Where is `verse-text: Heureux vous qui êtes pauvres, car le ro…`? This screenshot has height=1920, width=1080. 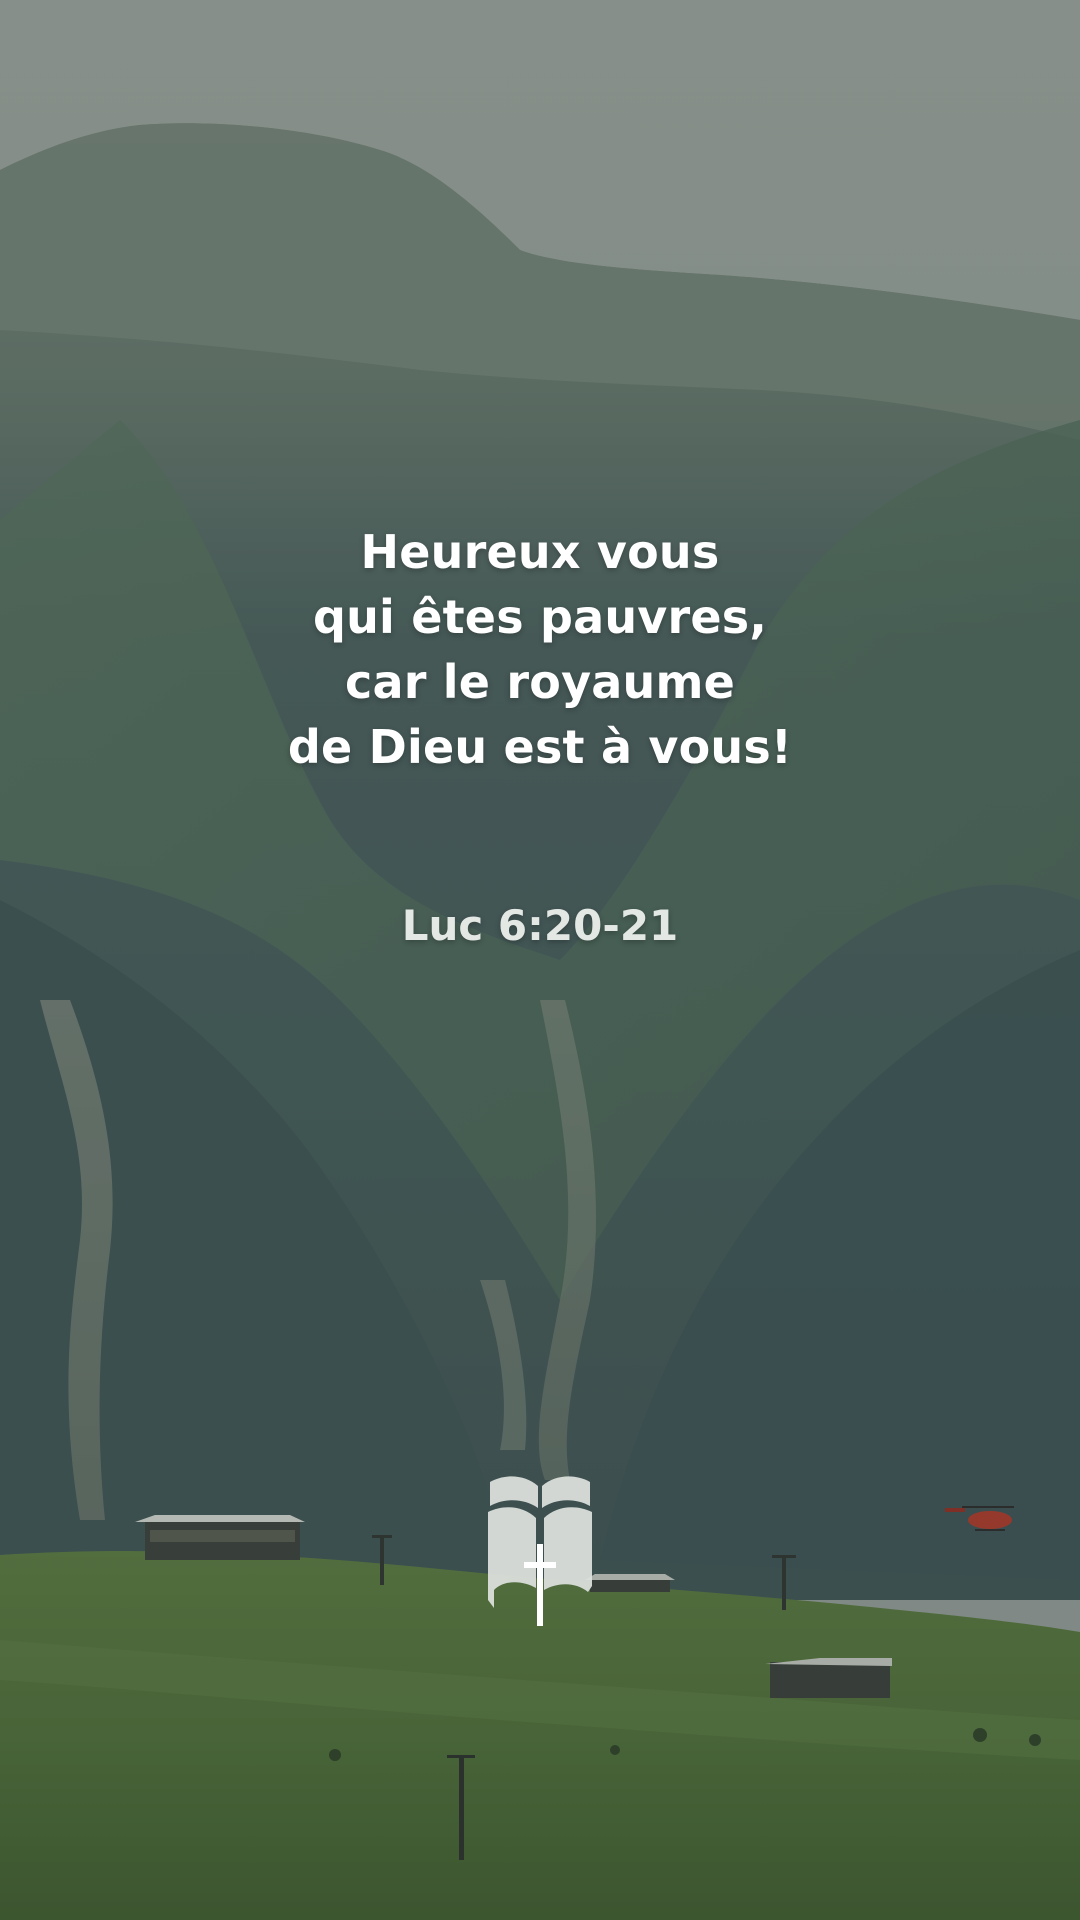
verse-text: Heureux vous qui êtes pauvres, car le ro… is located at coordinates (540, 650).